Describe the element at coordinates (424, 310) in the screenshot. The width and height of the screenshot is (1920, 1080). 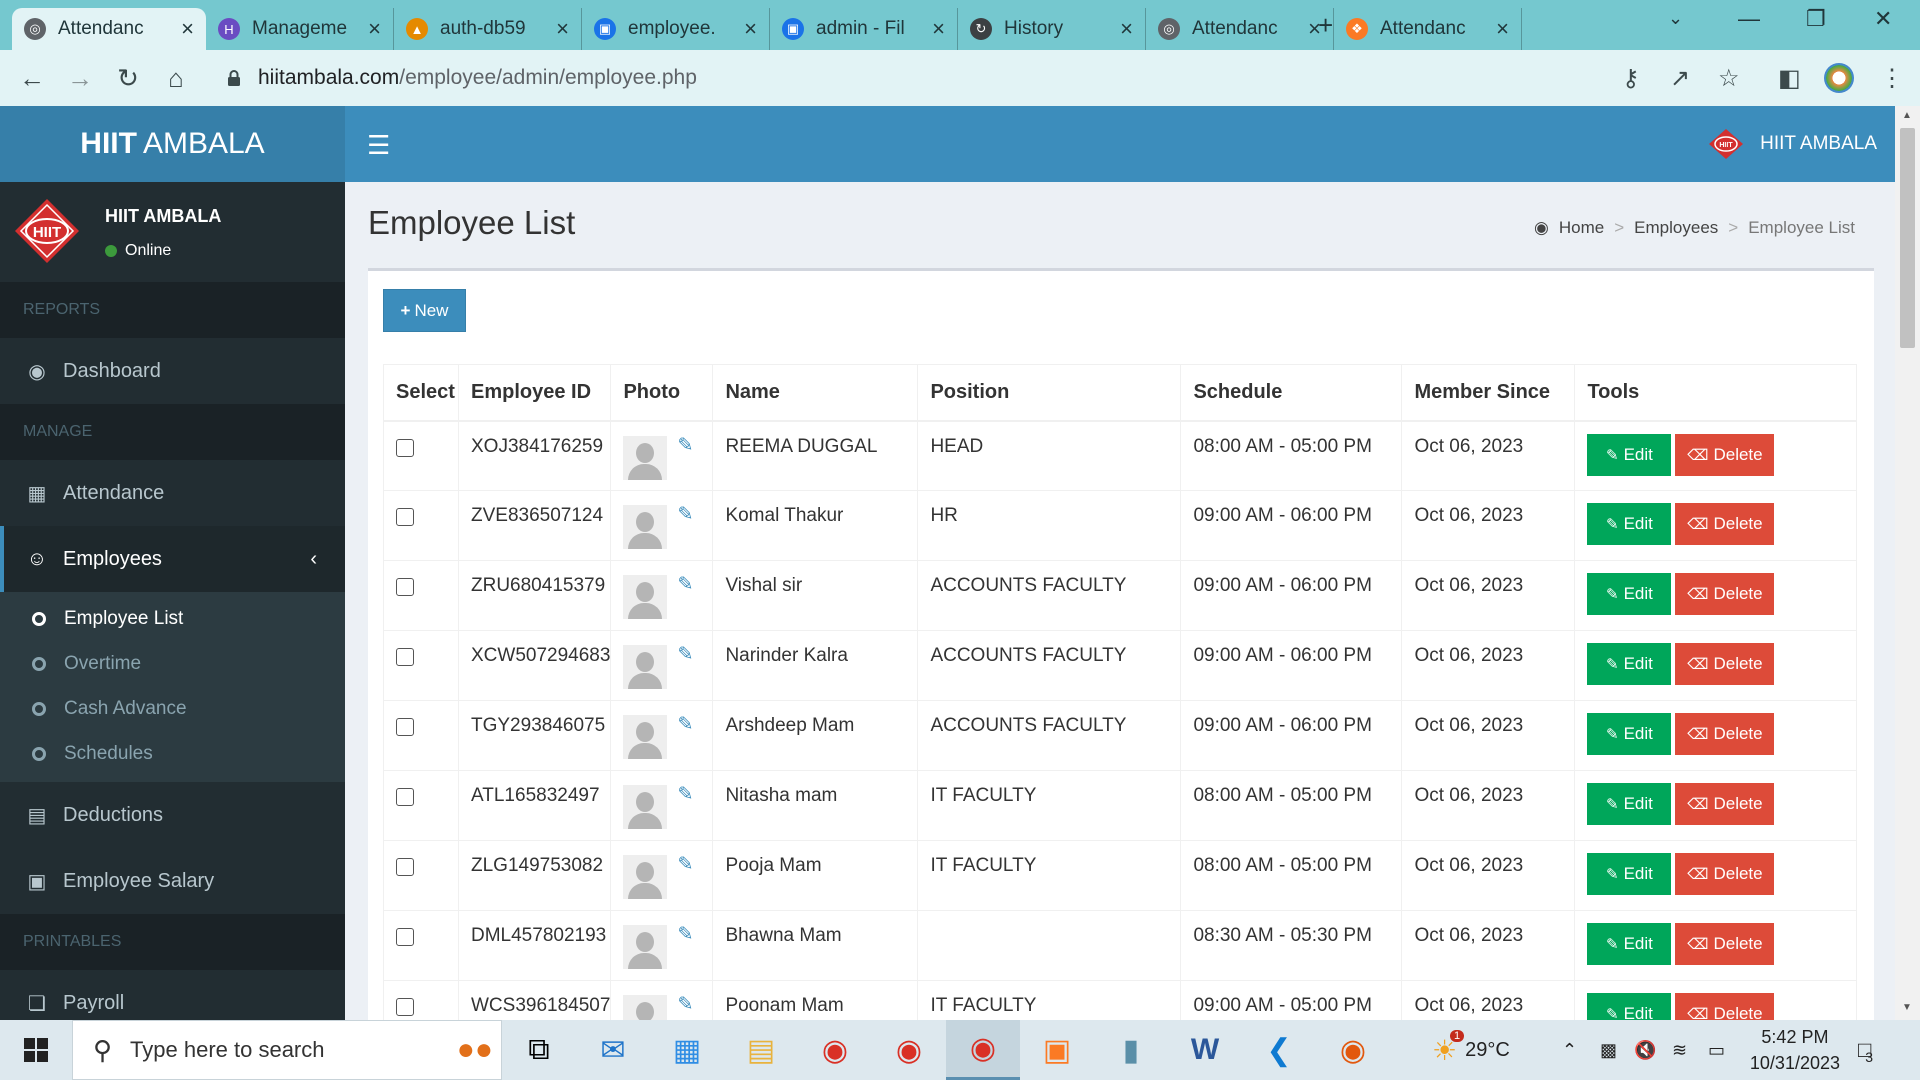
I see `new-employee-button: + New` at that location.